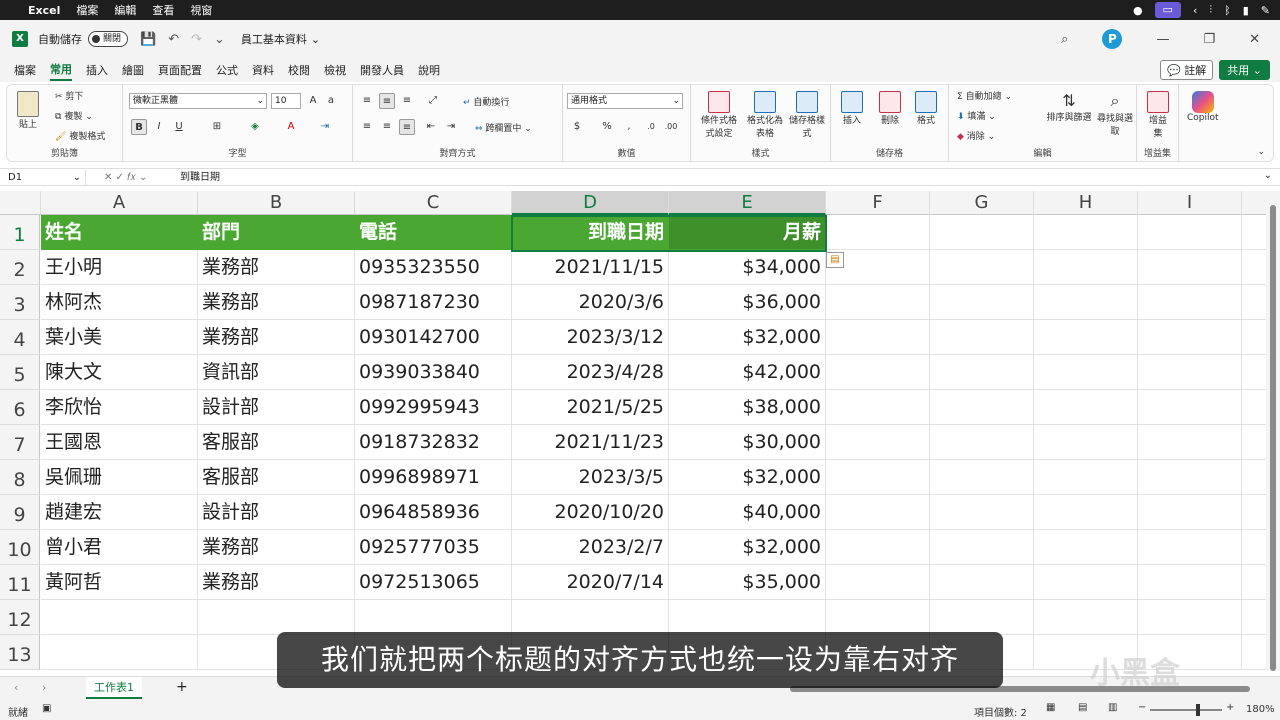 Image resolution: width=1280 pixels, height=720 pixels. Describe the element at coordinates (69, 95) in the screenshot. I see `cut-button: ✂ 剪下` at that location.